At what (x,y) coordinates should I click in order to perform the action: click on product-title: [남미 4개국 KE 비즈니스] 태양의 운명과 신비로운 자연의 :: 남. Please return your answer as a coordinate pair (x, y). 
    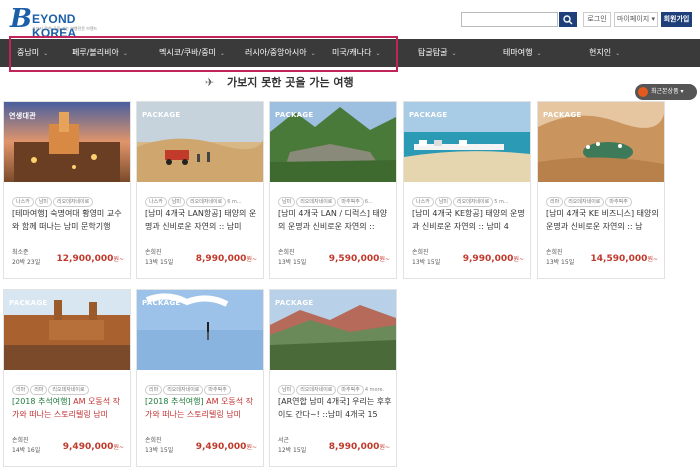
    Looking at the image, I should click on (603, 220).